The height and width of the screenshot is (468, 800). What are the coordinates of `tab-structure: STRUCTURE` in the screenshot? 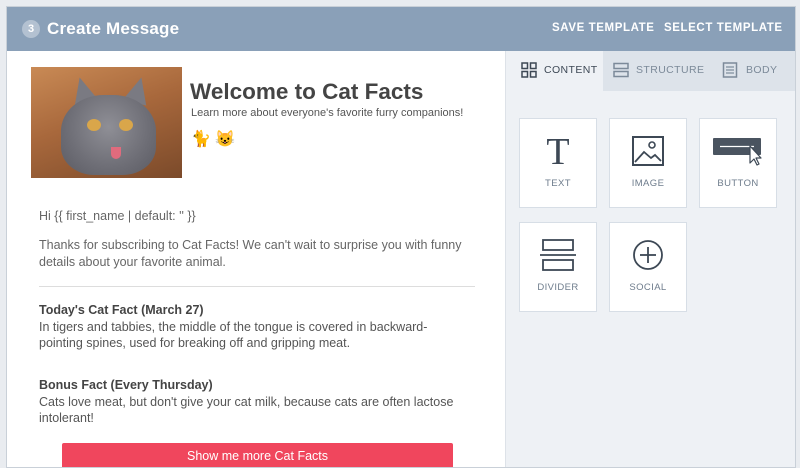 It's located at (653, 71).